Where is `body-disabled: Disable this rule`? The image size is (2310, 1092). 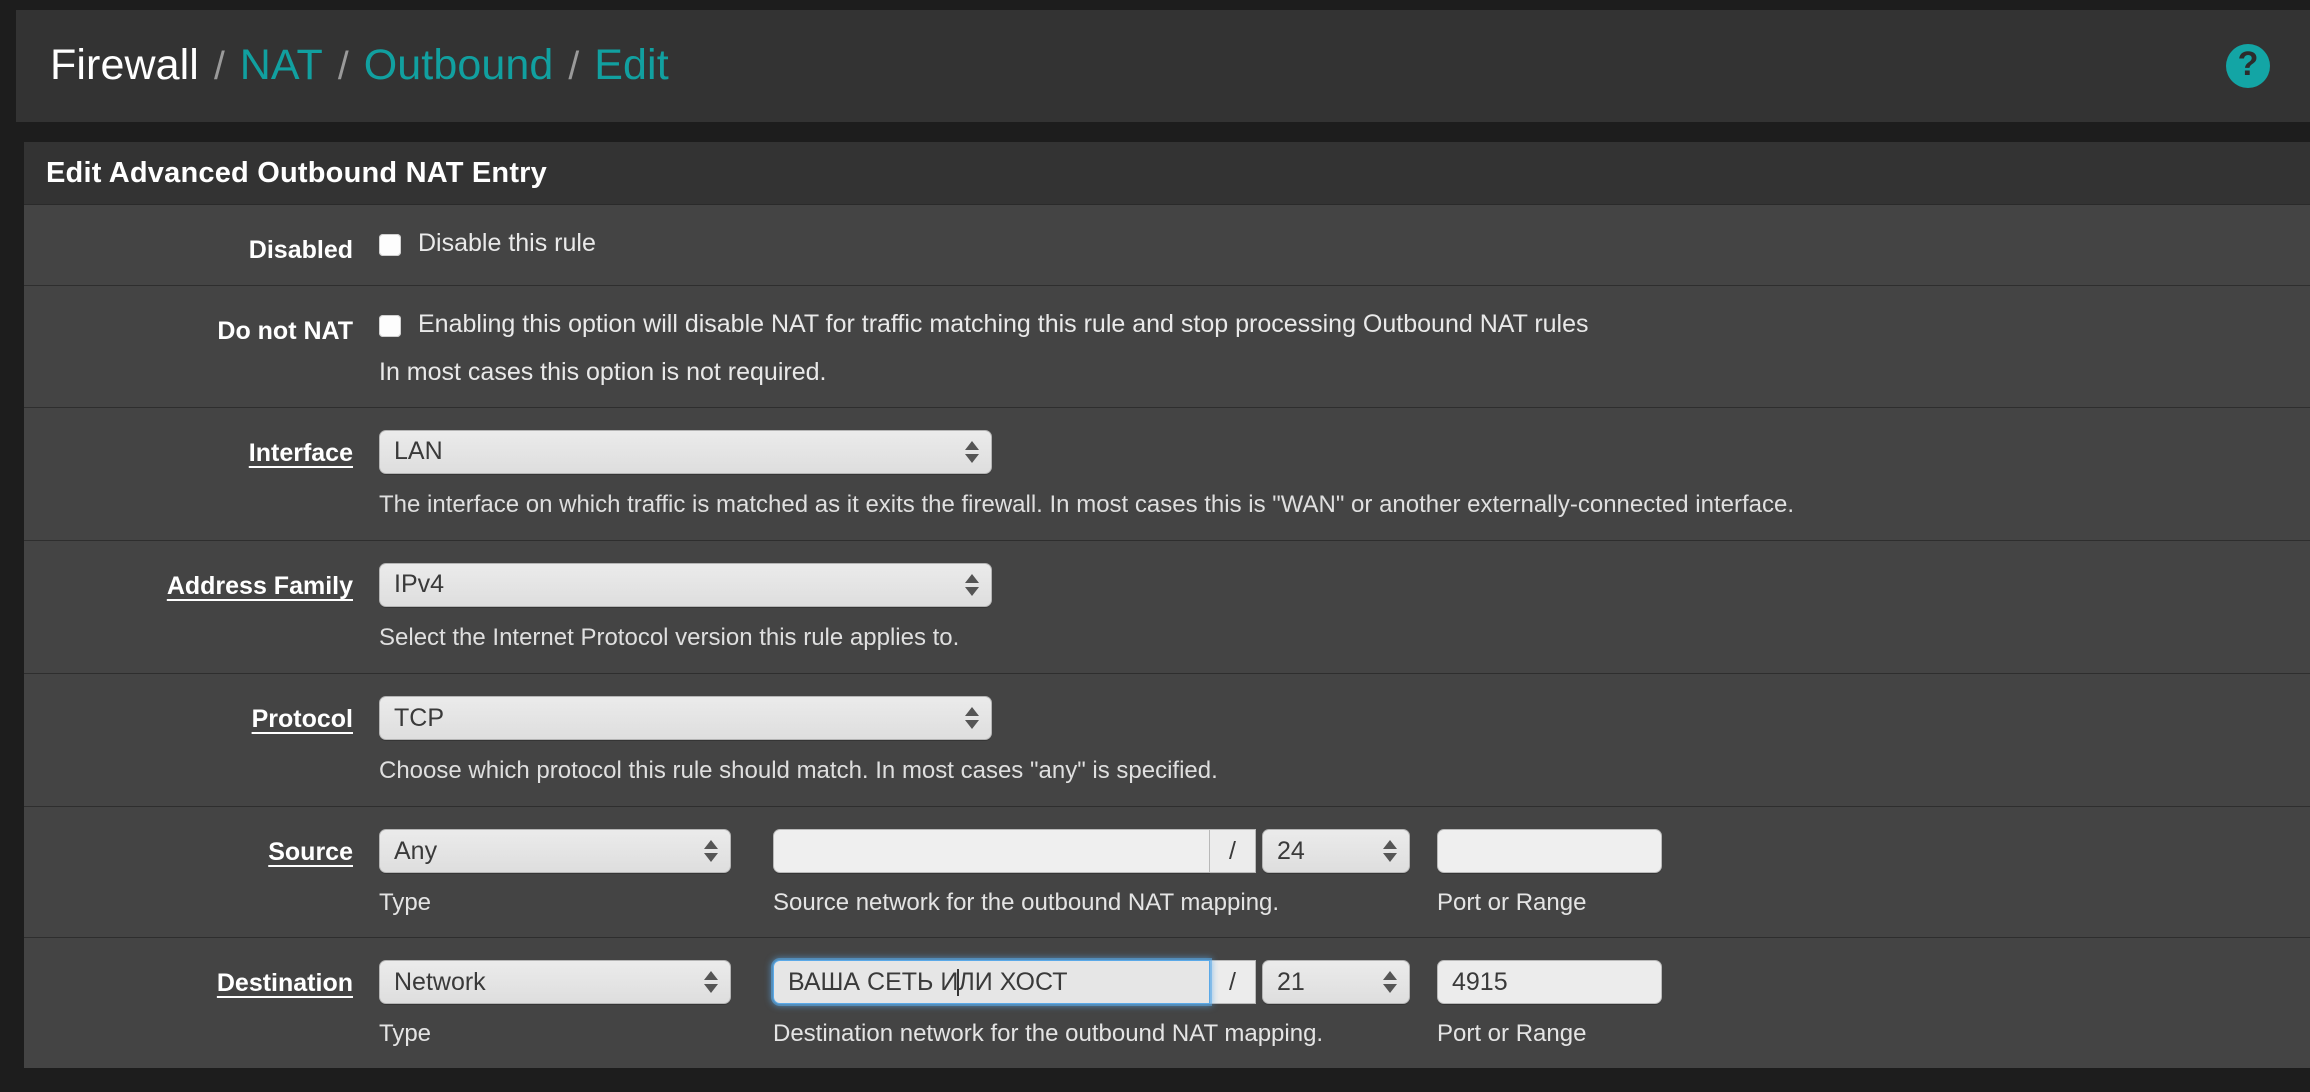 body-disabled: Disable this rule is located at coordinates (1344, 246).